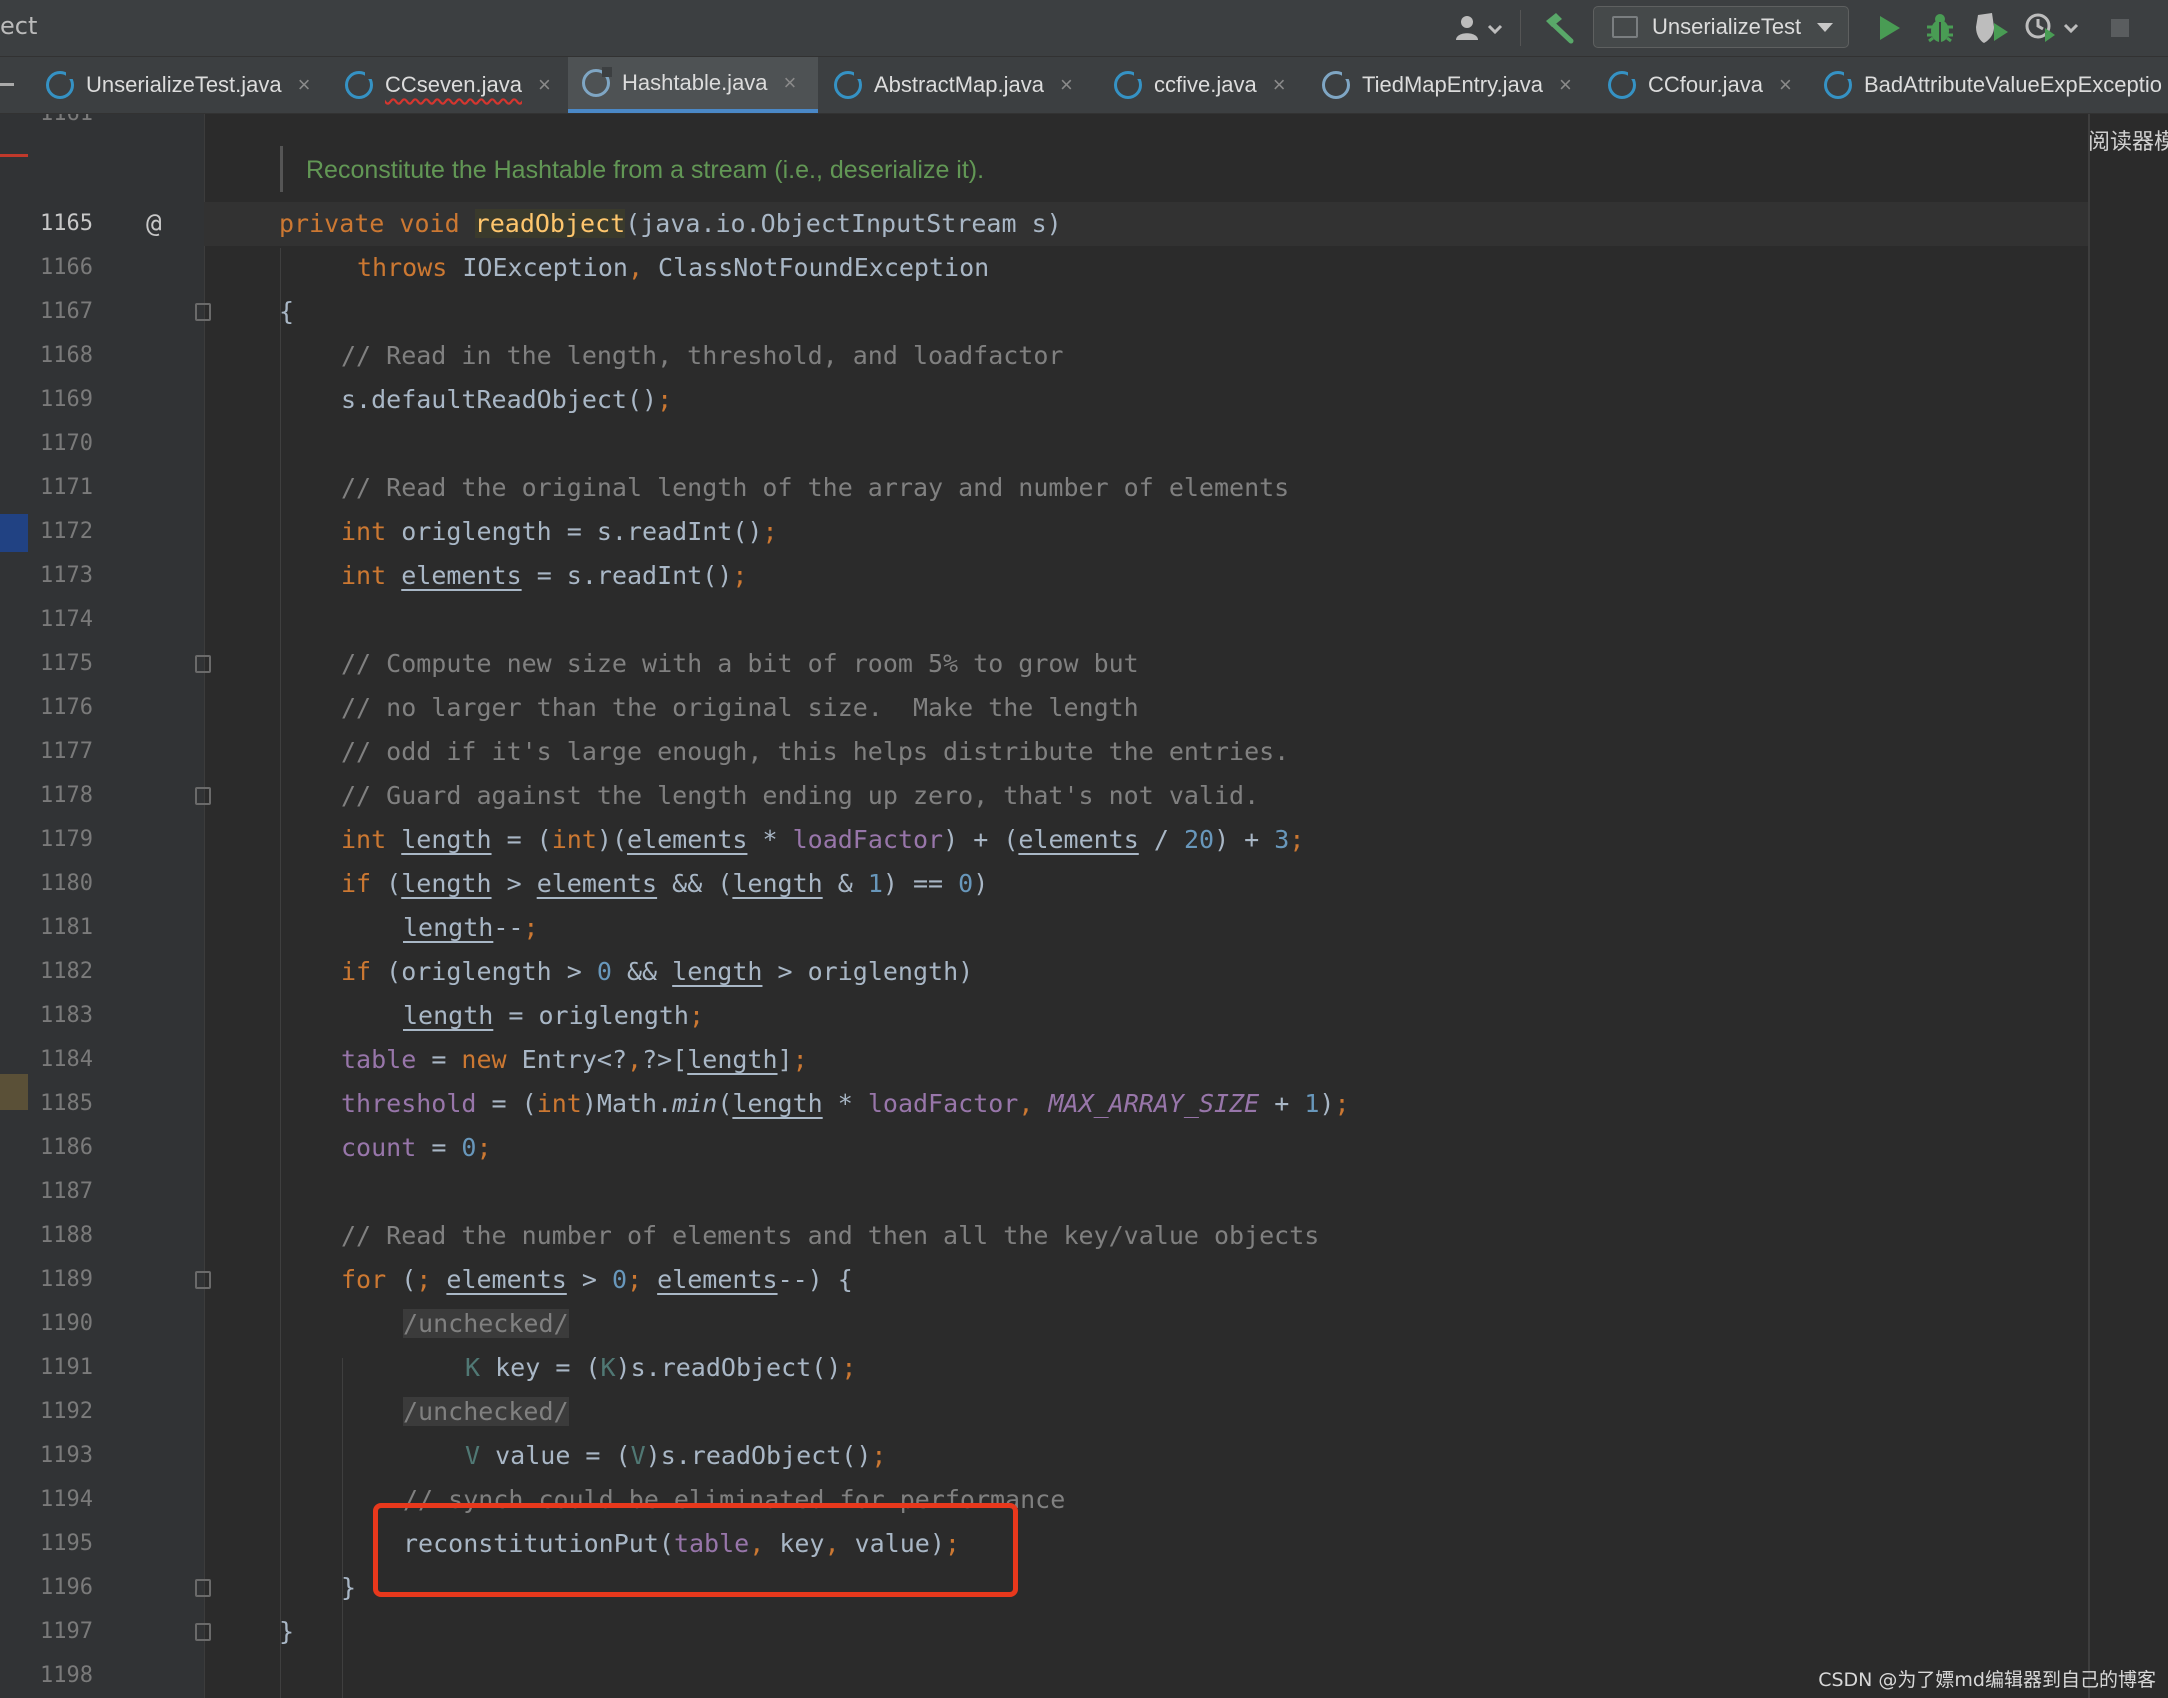  What do you see at coordinates (574, 1060) in the screenshot?
I see `code-line-1184: table = new Entry<?,?>[length];` at bounding box center [574, 1060].